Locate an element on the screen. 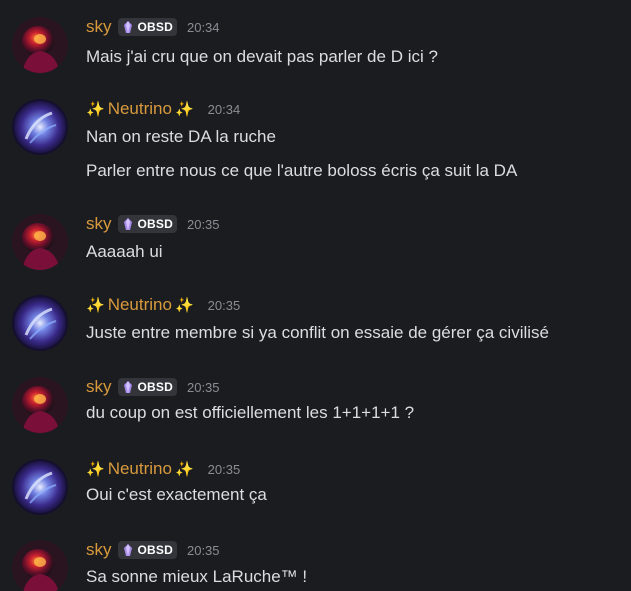 The width and height of the screenshot is (631, 591). message-text: Aaaaah ui is located at coordinates (124, 251).